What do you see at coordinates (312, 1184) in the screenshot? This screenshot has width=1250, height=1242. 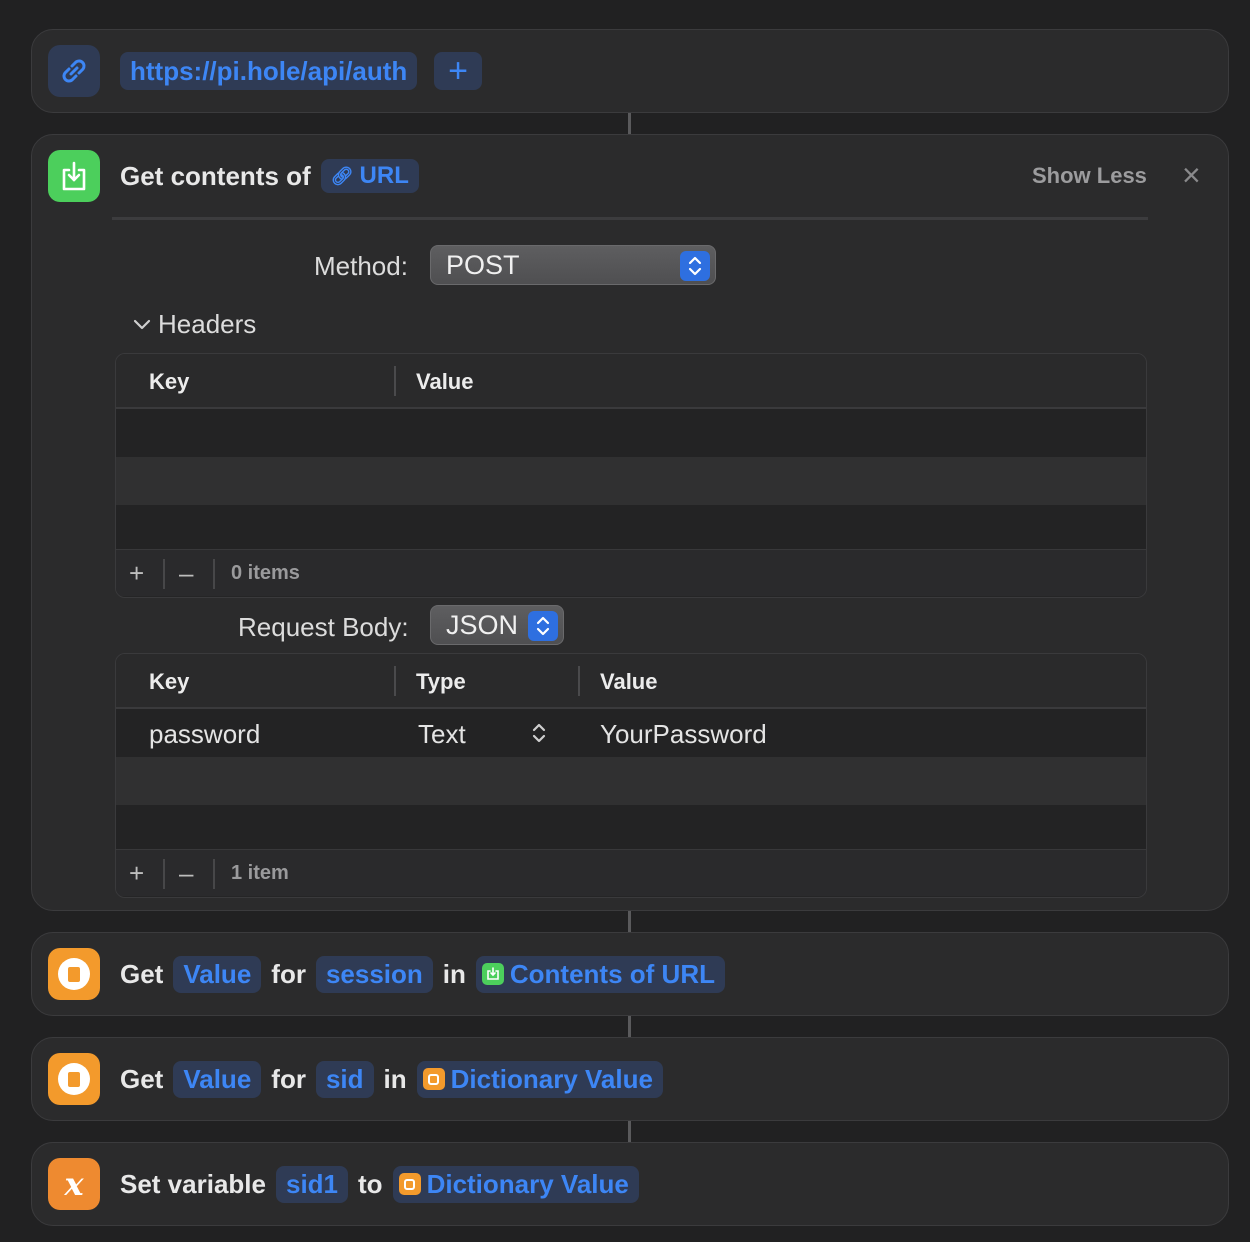 I see `variable-name-token: sid1` at bounding box center [312, 1184].